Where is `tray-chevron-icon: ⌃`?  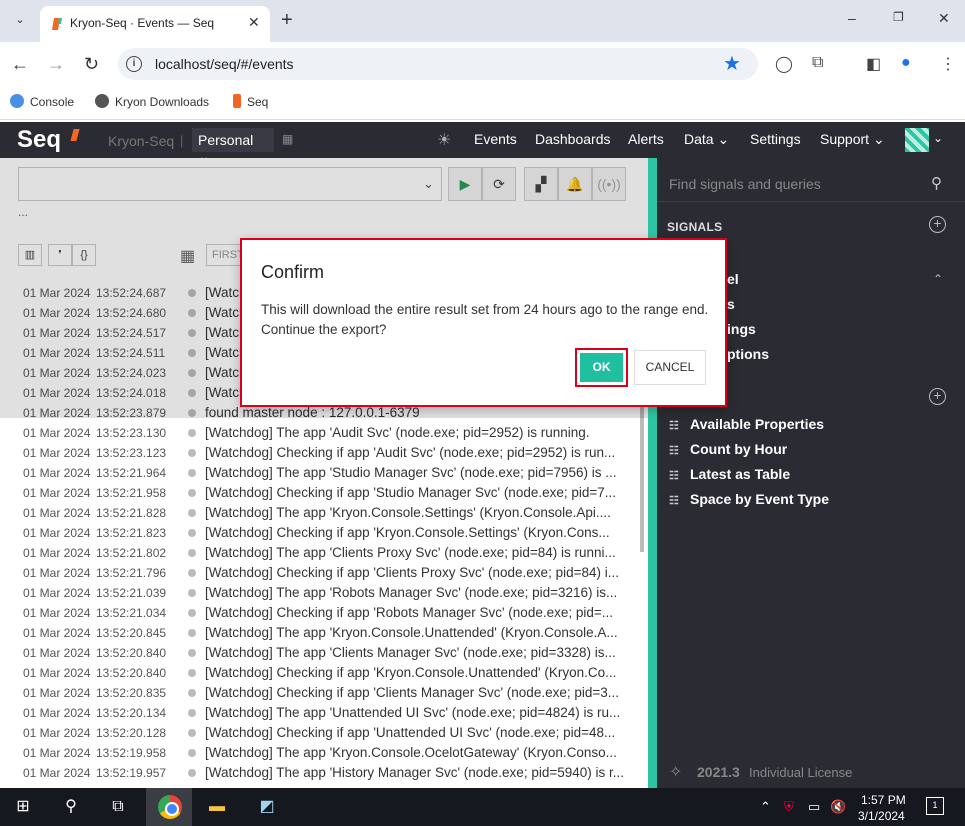 tray-chevron-icon: ⌃ is located at coordinates (765, 807).